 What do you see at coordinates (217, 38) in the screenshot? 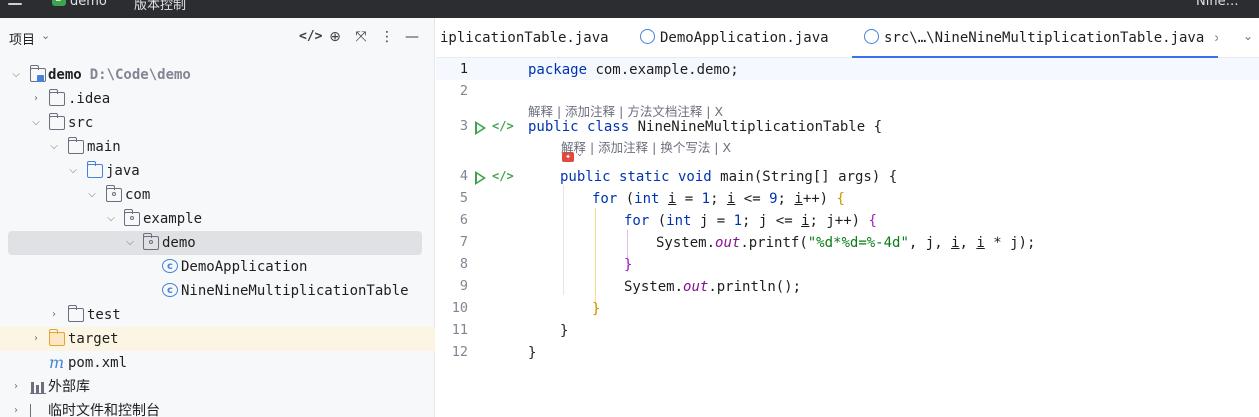
I see `project-panel-header: 项目 ⌄ </> ⊕ ⤧ ⋮ —` at bounding box center [217, 38].